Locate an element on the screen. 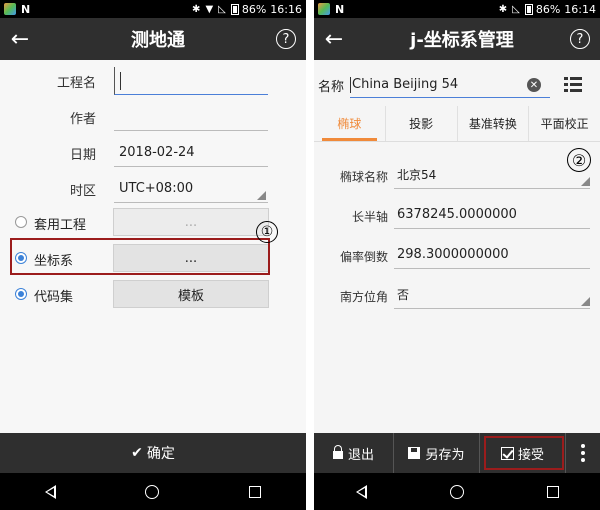 The width and height of the screenshot is (600, 510). exit-button: 退出 is located at coordinates (354, 453).